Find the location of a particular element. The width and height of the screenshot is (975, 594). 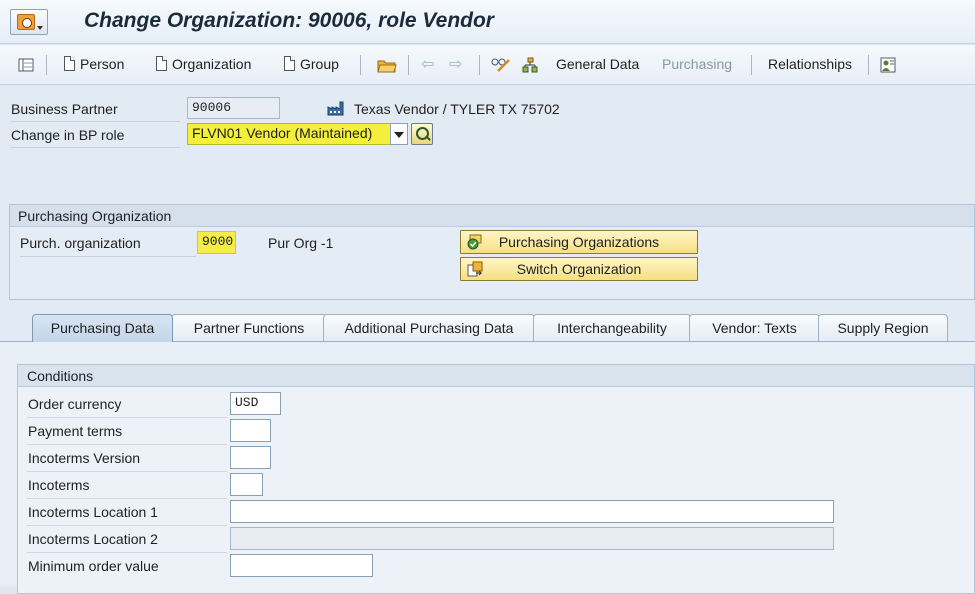

minimum-order-value-field is located at coordinates (301, 565).